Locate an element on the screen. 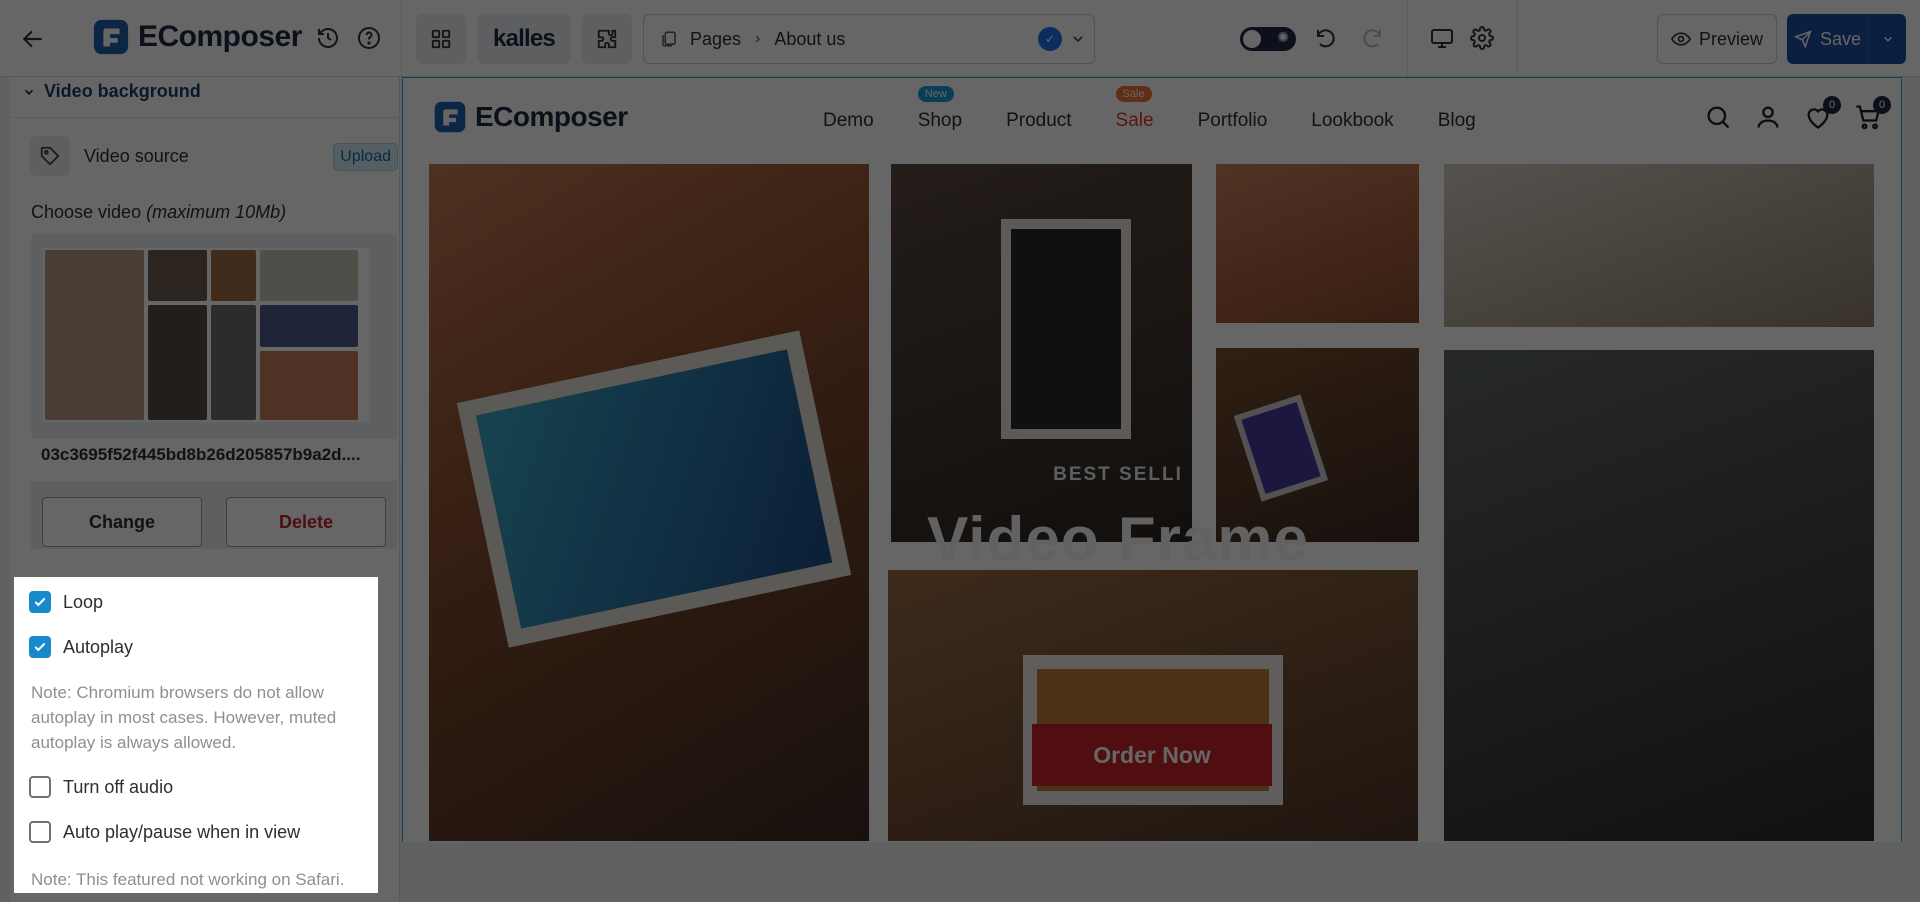  breadcrumb-root: Pages is located at coordinates (716, 38).